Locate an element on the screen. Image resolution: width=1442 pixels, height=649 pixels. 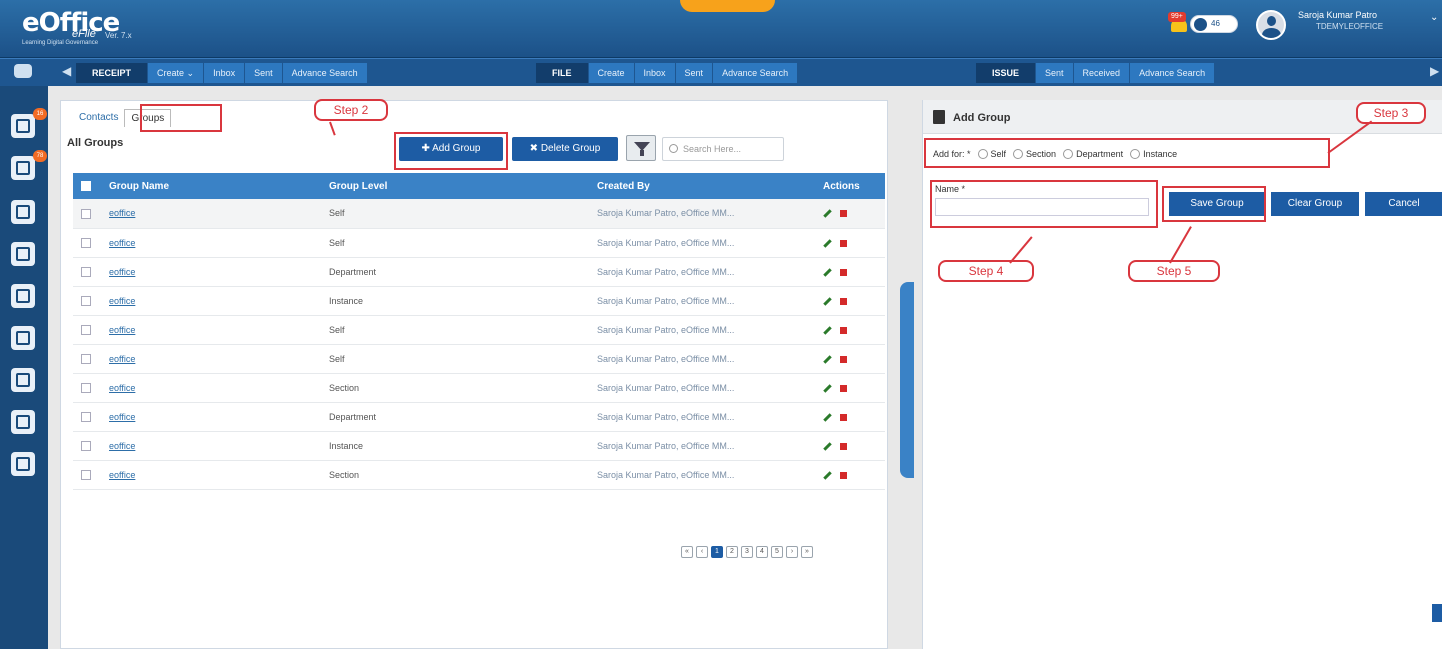
menu-receipt: RECEIPT is located at coordinates (112, 73).